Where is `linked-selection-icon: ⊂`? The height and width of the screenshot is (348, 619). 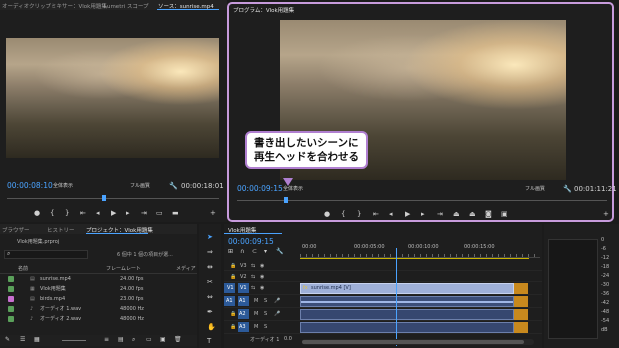
linked-selection-icon: ⊂ is located at coordinates (254, 252).